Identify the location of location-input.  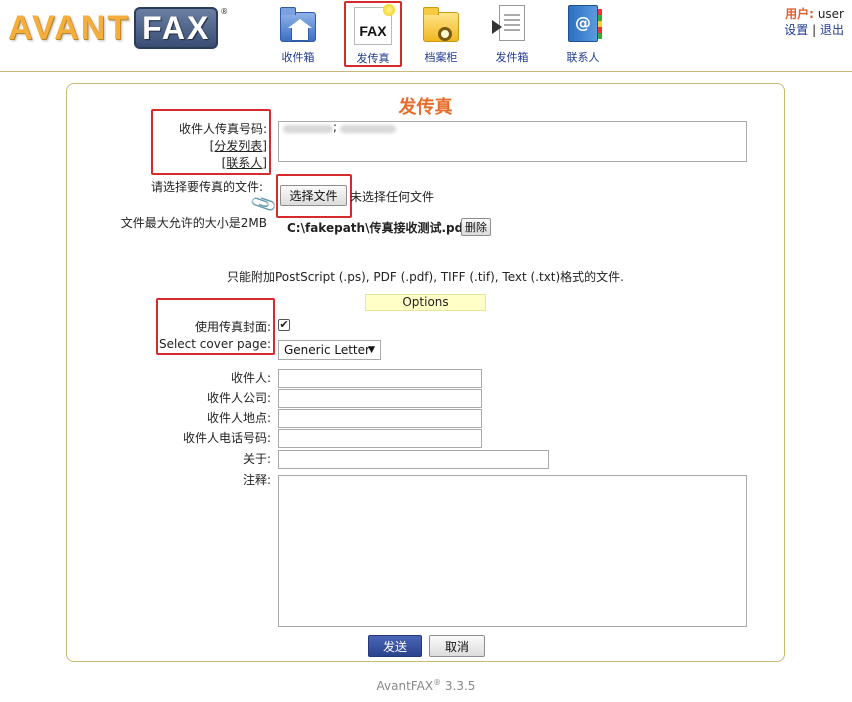
(380, 418).